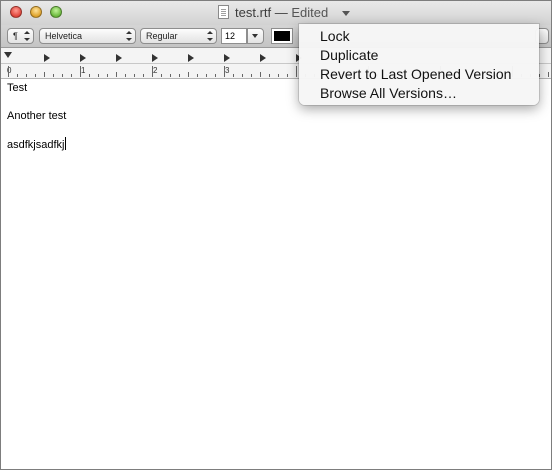 This screenshot has width=552, height=470. What do you see at coordinates (282, 36) in the screenshot?
I see `text-color-well` at bounding box center [282, 36].